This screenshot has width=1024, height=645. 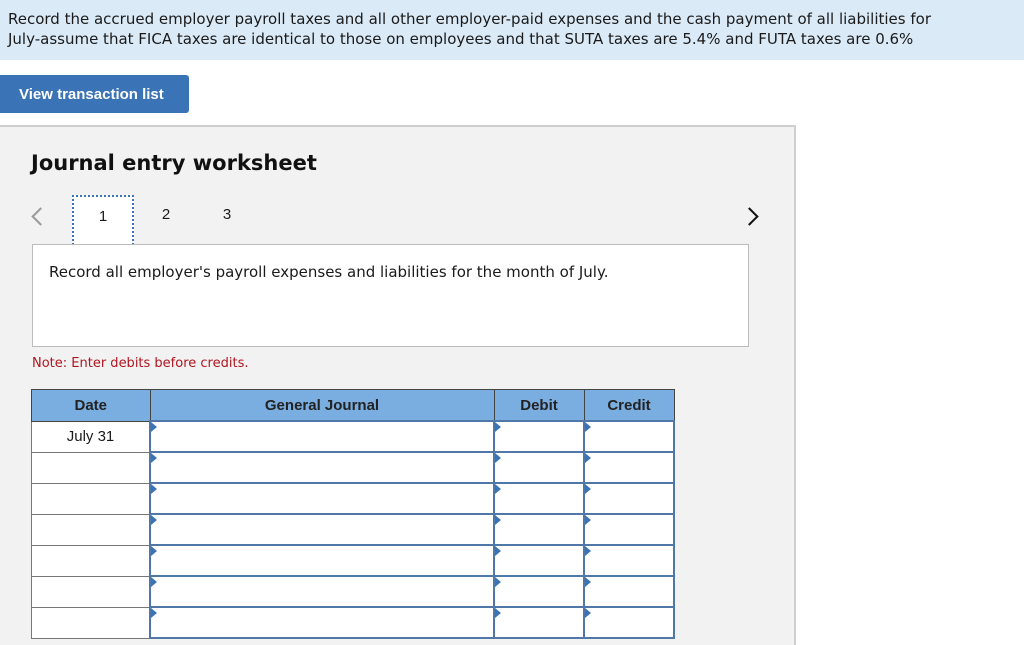 What do you see at coordinates (103, 220) in the screenshot?
I see `tab-entry-1: 1` at bounding box center [103, 220].